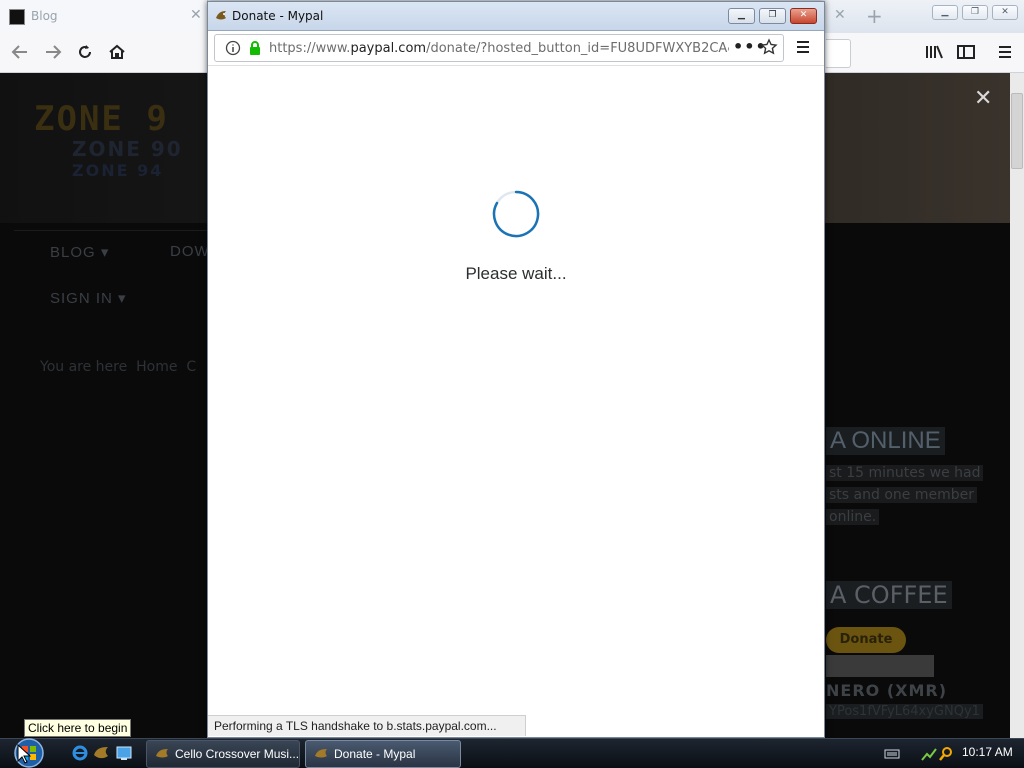 The image size is (1024, 768). I want to click on tab-blog: Blog ✕, so click(104, 16).